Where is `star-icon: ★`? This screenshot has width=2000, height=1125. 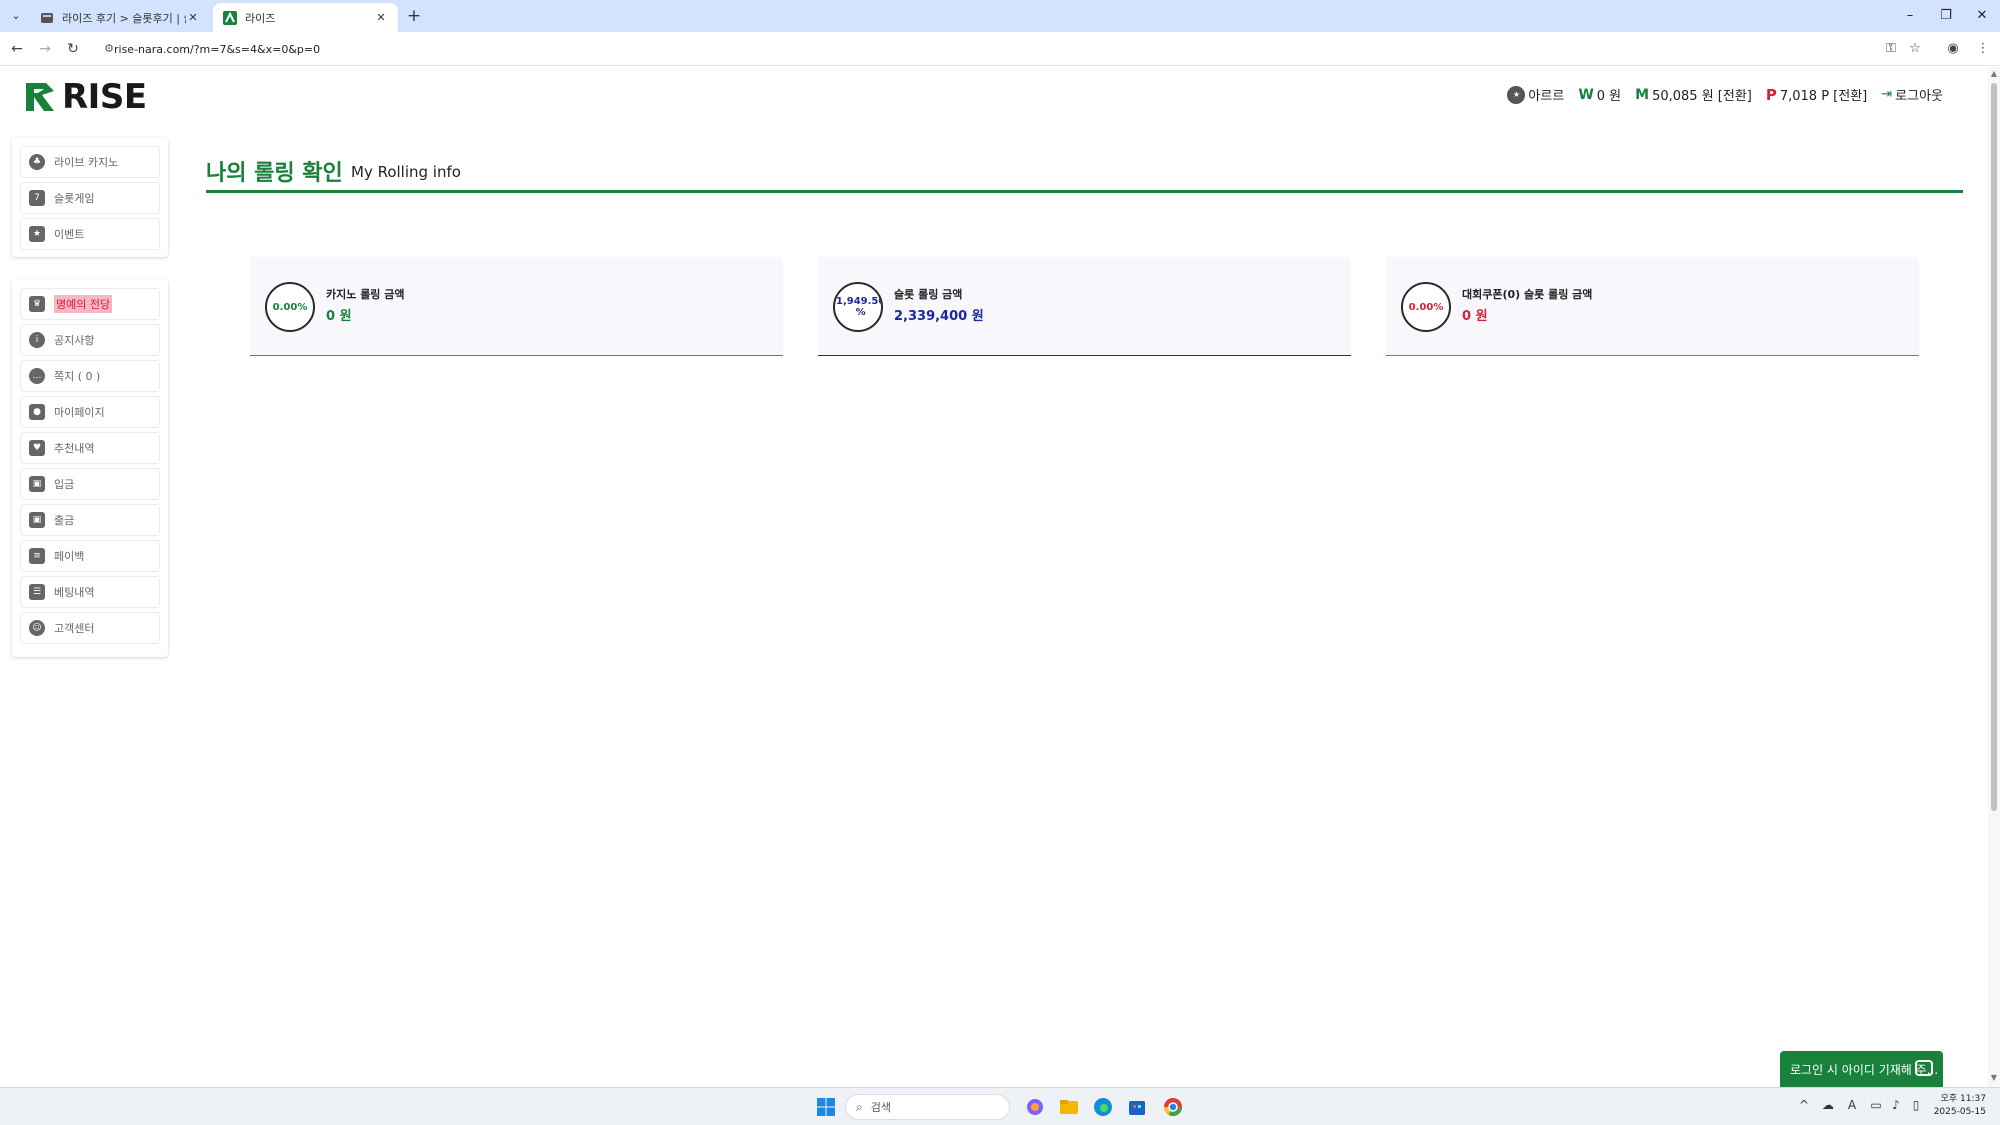 star-icon: ★ is located at coordinates (37, 234).